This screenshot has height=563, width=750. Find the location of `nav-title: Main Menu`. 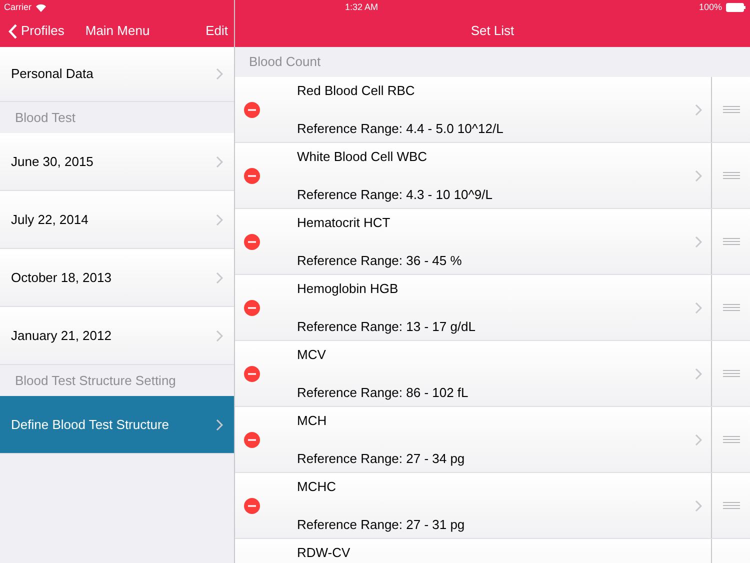

nav-title: Main Menu is located at coordinates (117, 31).